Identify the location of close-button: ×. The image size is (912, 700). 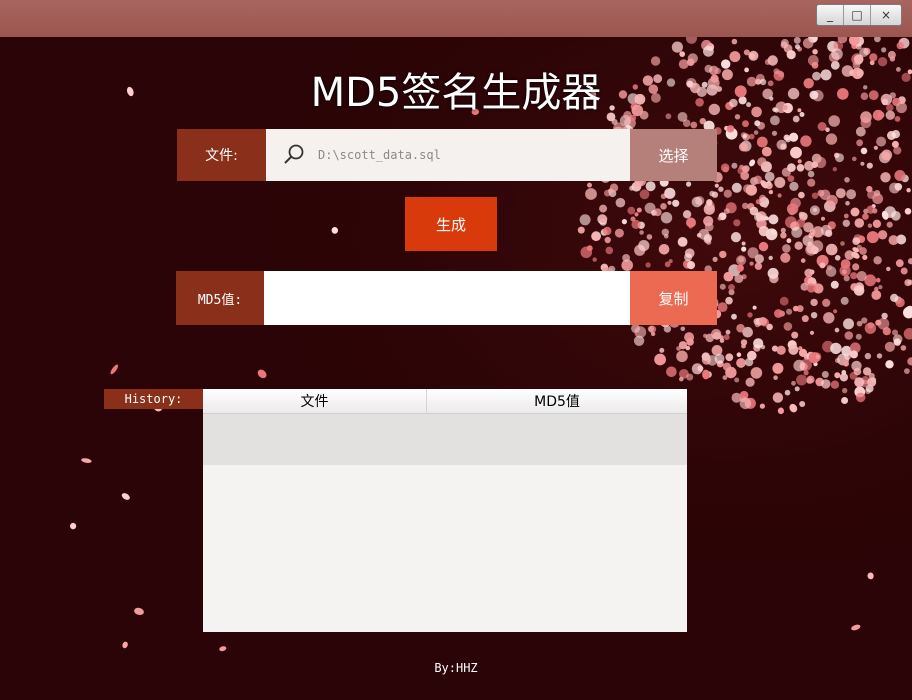
(886, 15).